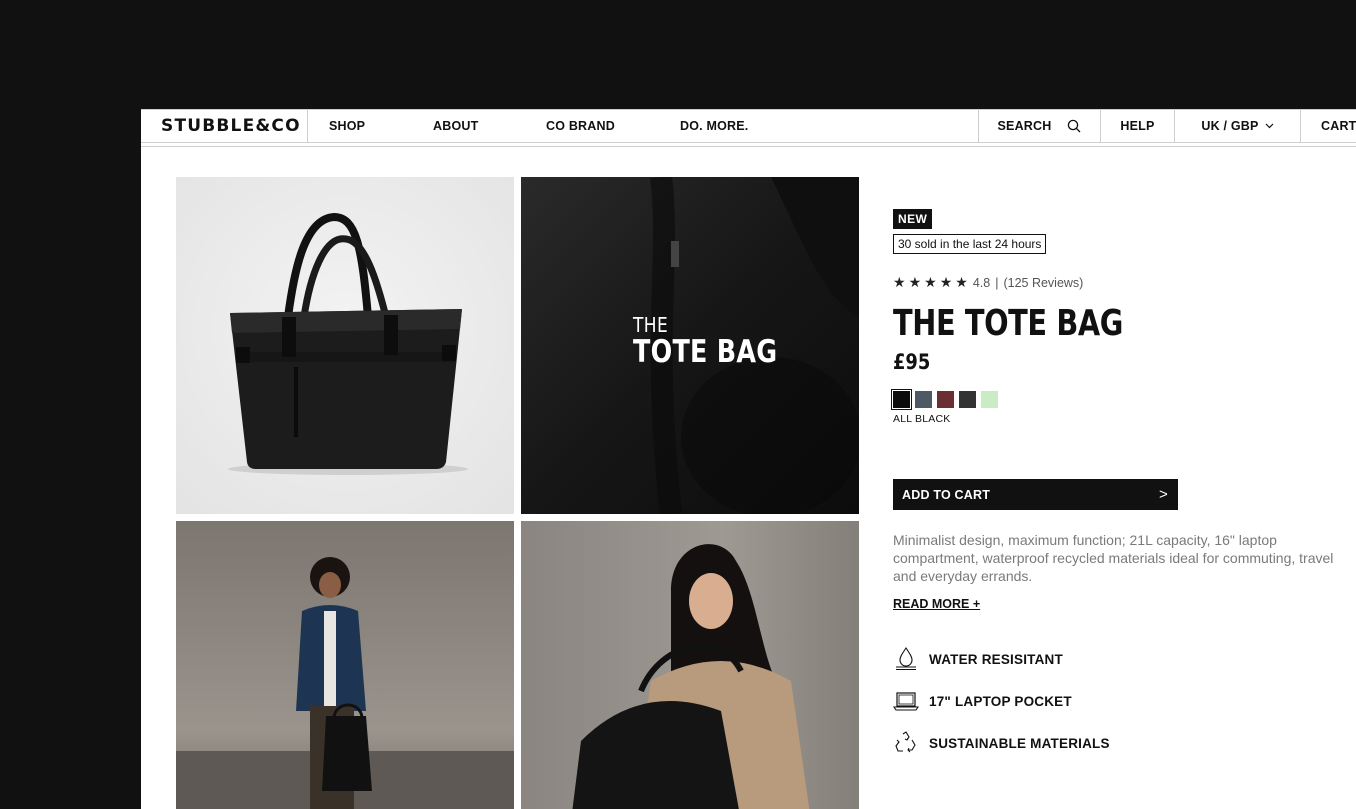 The width and height of the screenshot is (1356, 809). What do you see at coordinates (906, 659) in the screenshot?
I see `water-drop-icon` at bounding box center [906, 659].